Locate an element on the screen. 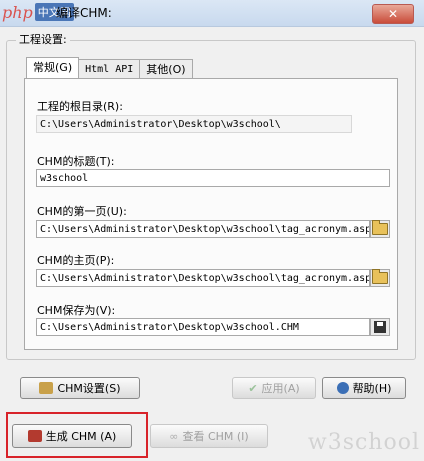  generate-chm-label: 生成 CHM (A) is located at coordinates (81, 436).